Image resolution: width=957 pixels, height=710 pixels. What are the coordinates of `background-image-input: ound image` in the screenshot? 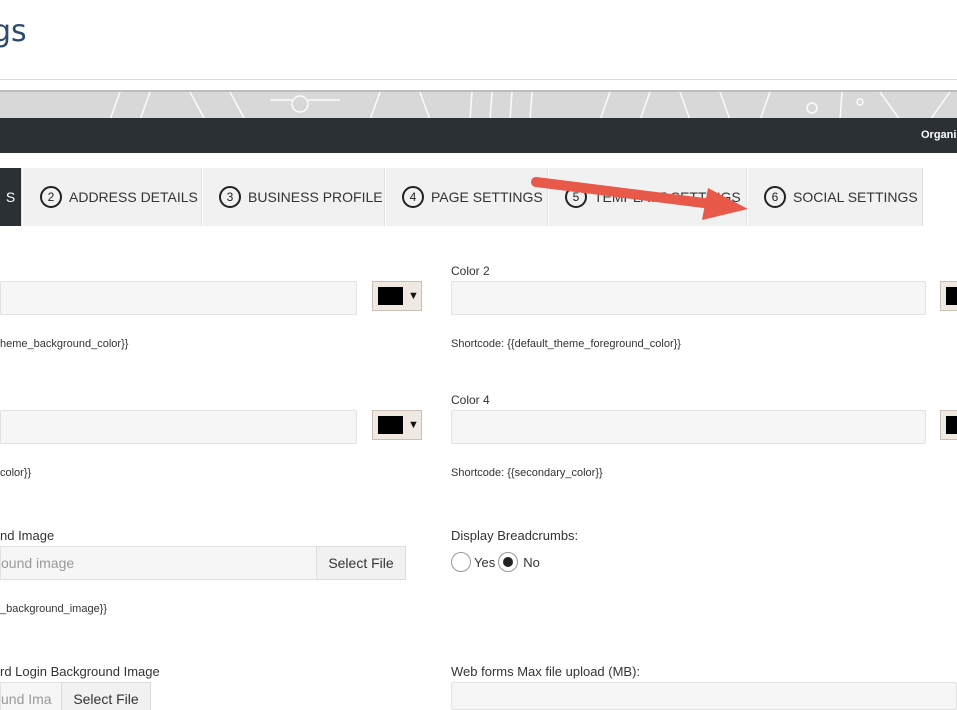 It's located at (158, 563).